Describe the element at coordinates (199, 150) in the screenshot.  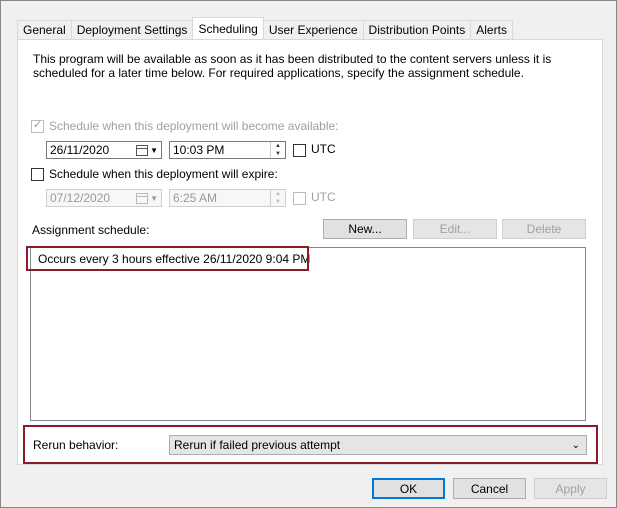
I see `available-time-value: 10:03 PM` at that location.